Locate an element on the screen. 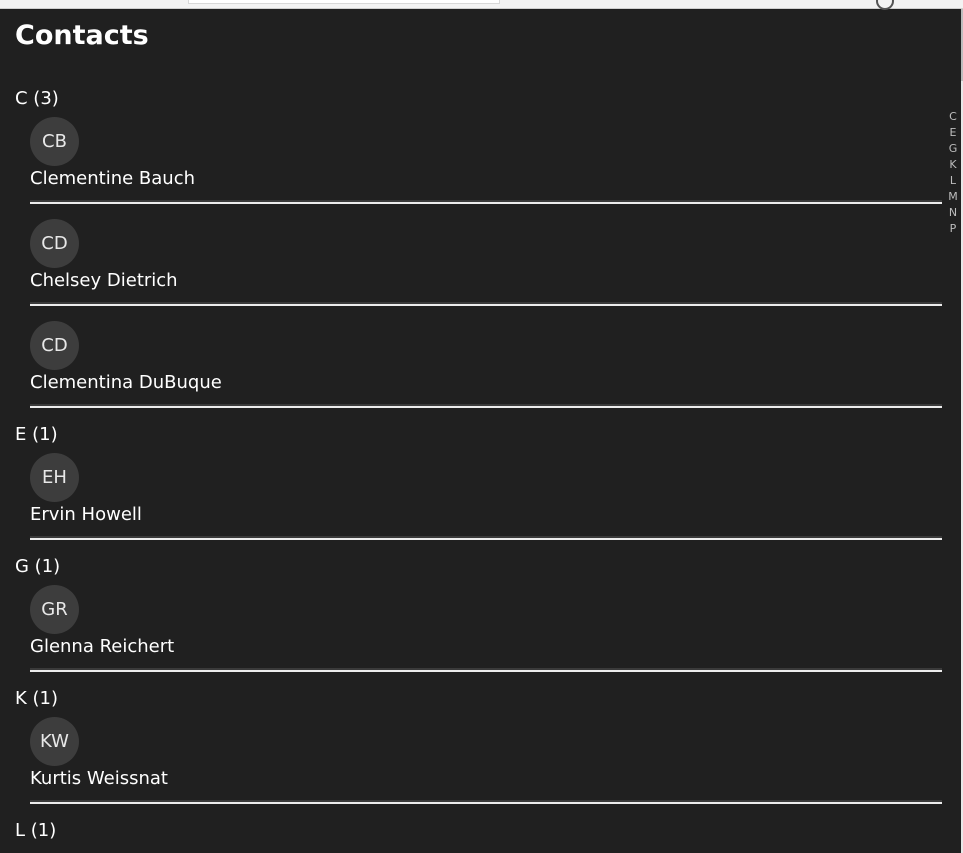 The image size is (963, 853). contact-item: KW Kurtis Weissnat is located at coordinates (486, 765).